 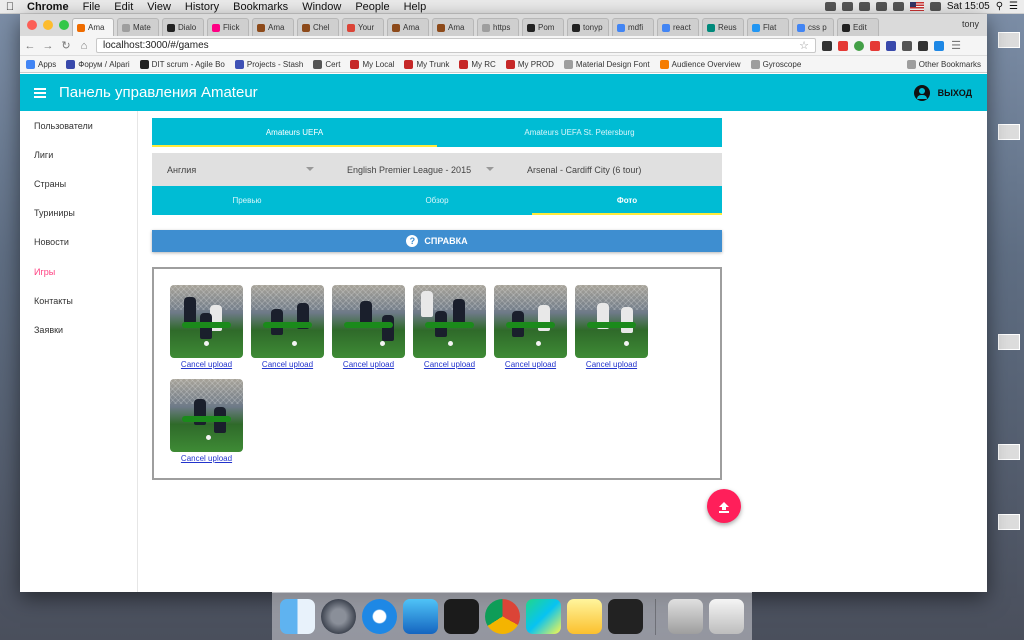 What do you see at coordinates (588, 27) in the screenshot?
I see `browser-tab: tonyp` at bounding box center [588, 27].